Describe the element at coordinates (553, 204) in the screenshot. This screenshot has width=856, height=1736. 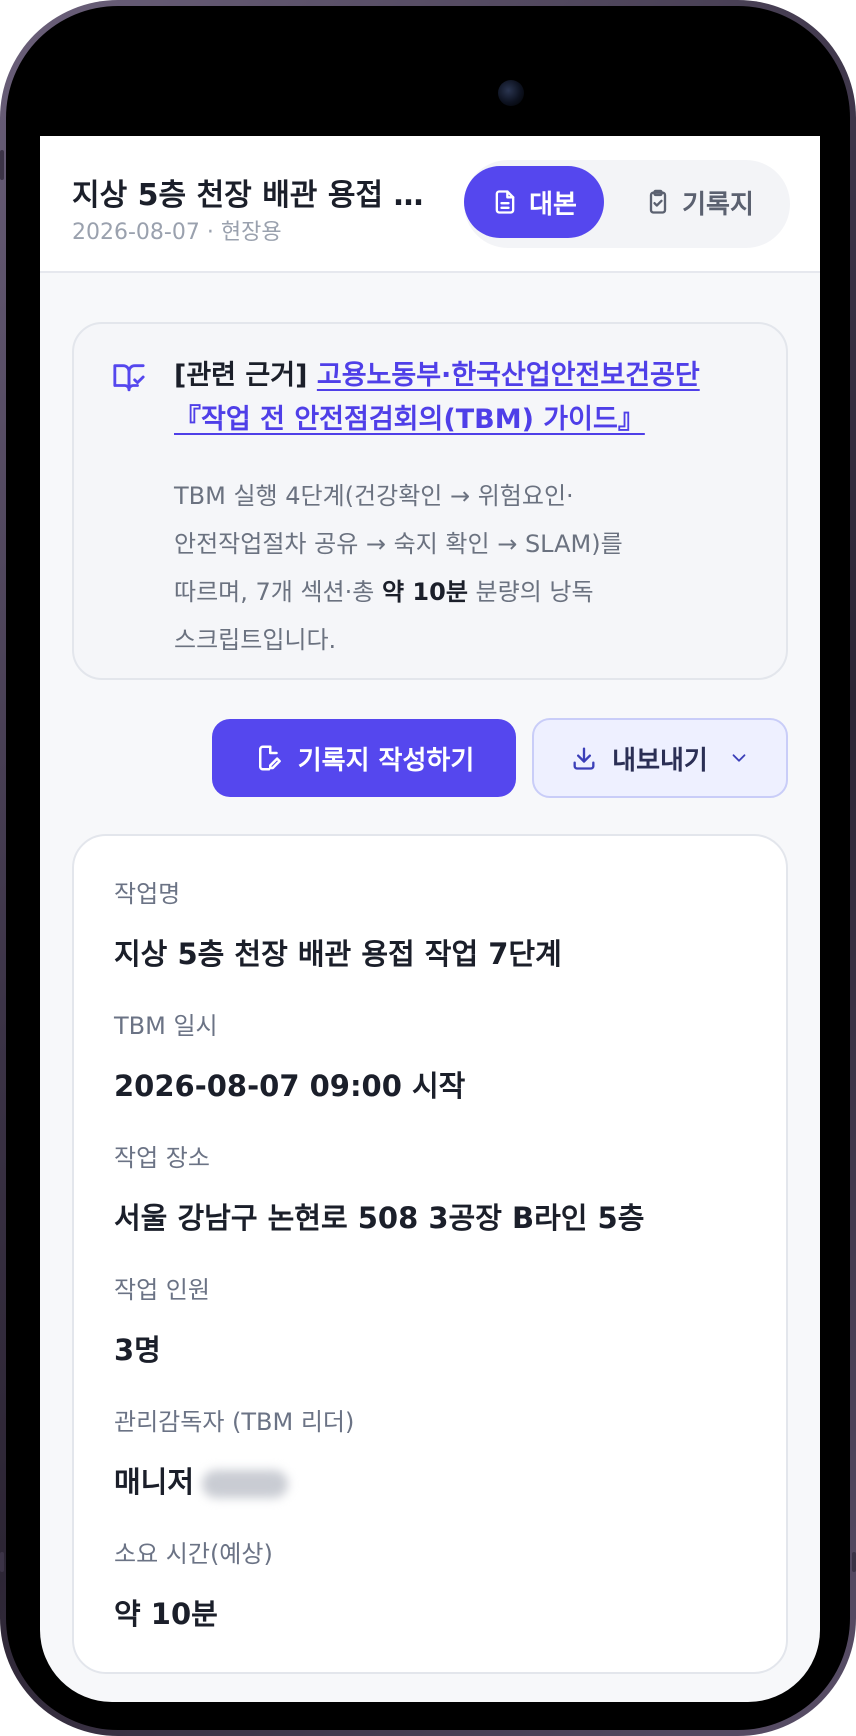
I see `tab-script-label: 대본` at that location.